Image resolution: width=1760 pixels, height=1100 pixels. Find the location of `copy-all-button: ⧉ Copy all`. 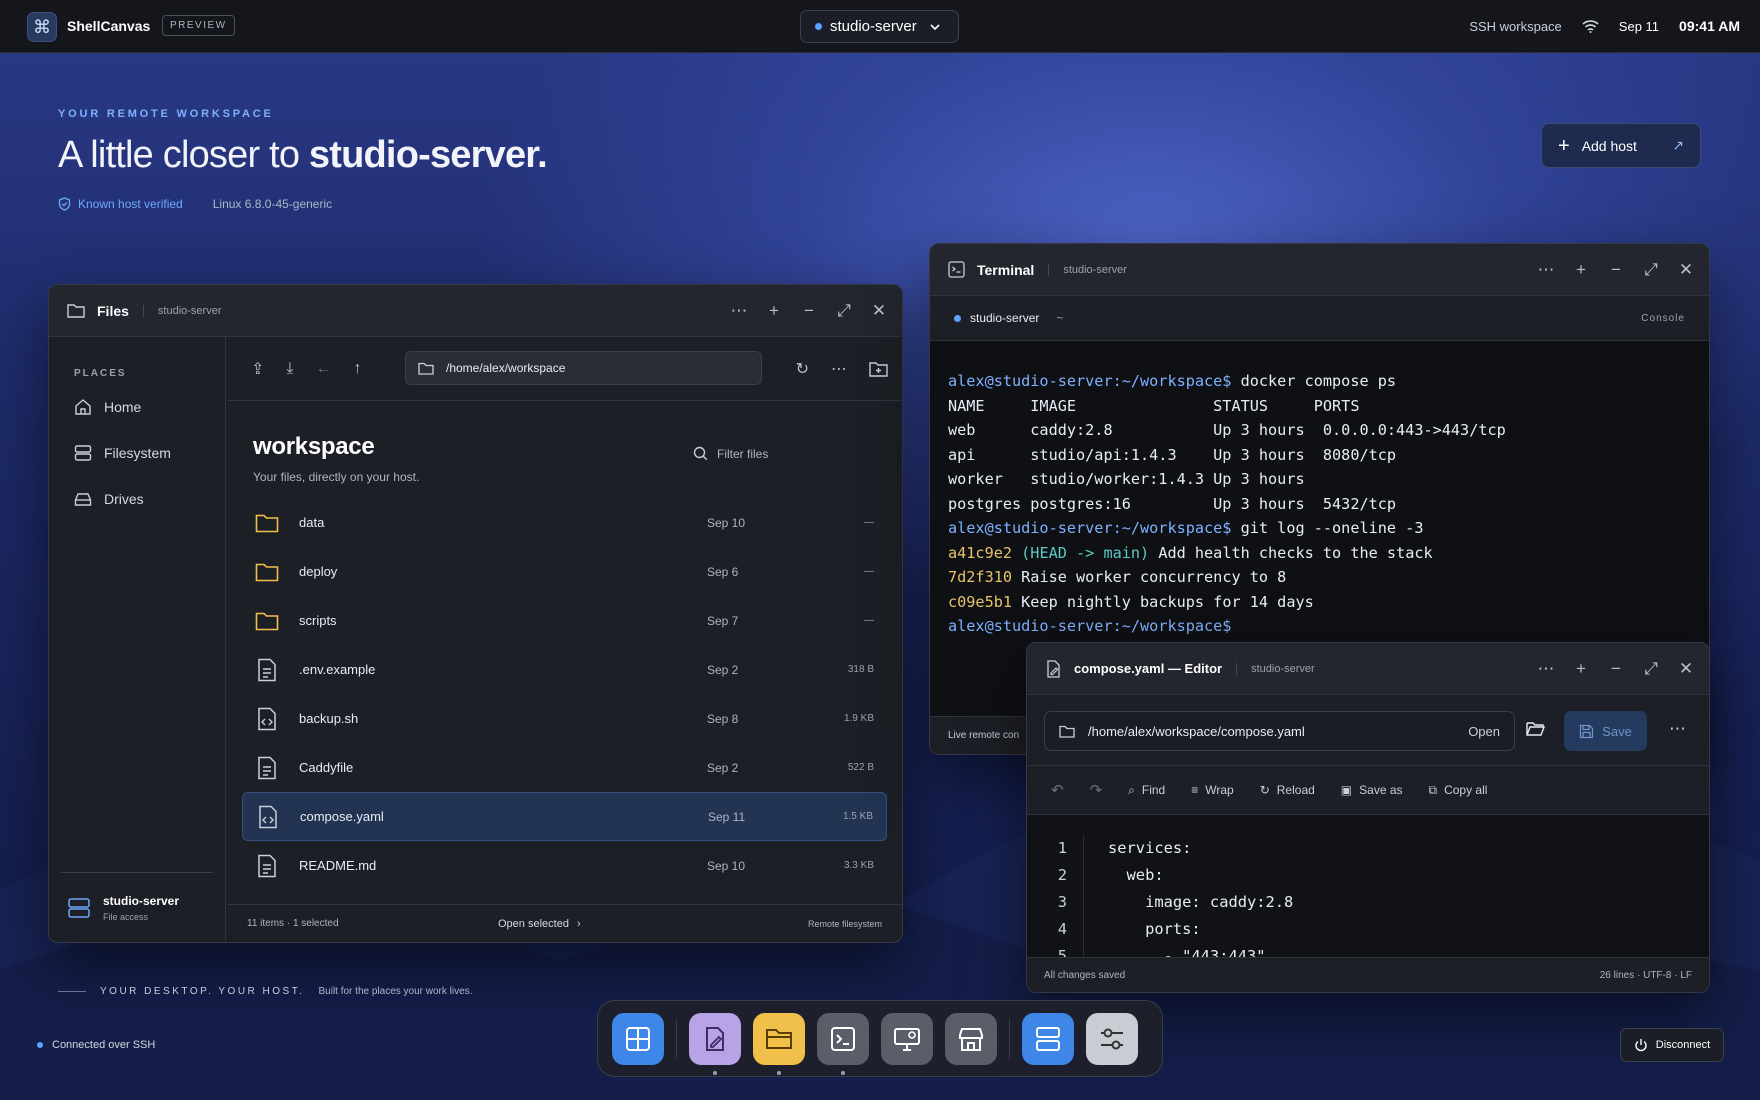

copy-all-button: ⧉ Copy all is located at coordinates (1458, 790).